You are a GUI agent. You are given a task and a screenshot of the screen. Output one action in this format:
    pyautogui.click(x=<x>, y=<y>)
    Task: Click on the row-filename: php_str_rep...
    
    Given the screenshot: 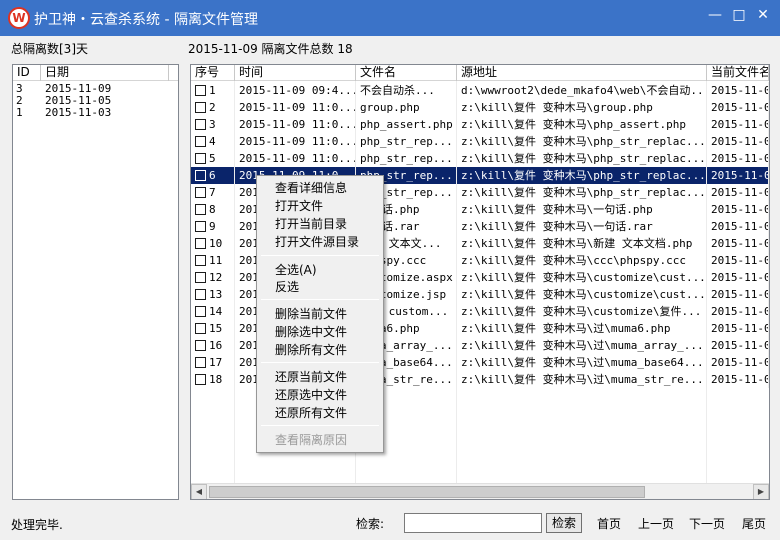 What is the action you would take?
    pyautogui.click(x=406, y=141)
    